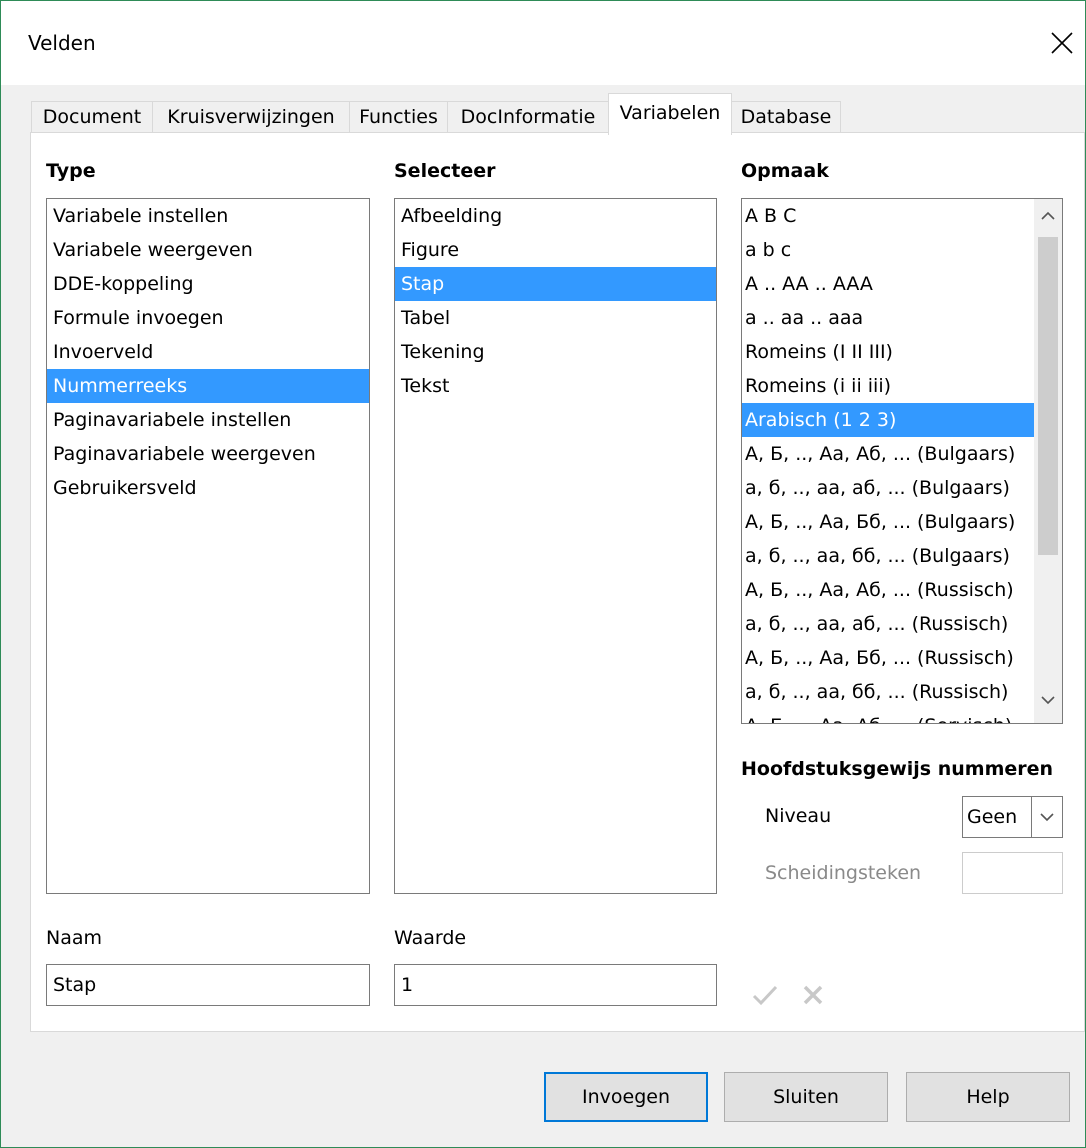 This screenshot has width=1086, height=1148. Describe the element at coordinates (888, 716) in the screenshot. I see `list-item: А, Б, .., Аа, Аб, ... (Servisch)` at that location.